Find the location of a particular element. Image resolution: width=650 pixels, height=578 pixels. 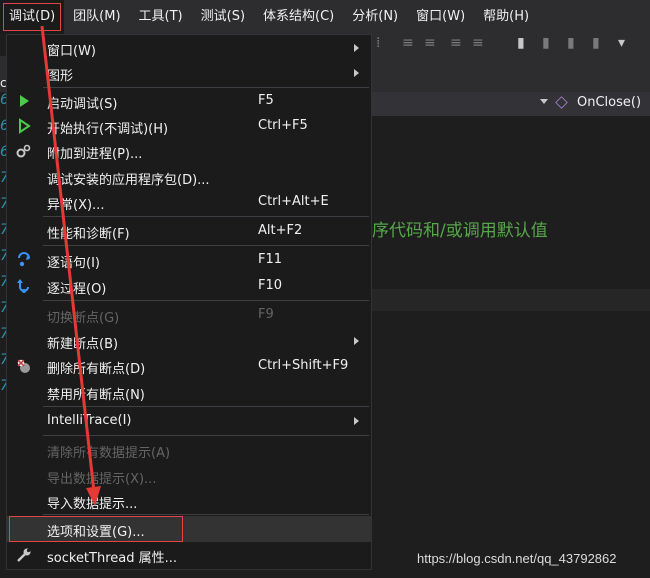

menu-item-clear-data-tips: 清除所有数据提示(A) is located at coordinates (189, 450).